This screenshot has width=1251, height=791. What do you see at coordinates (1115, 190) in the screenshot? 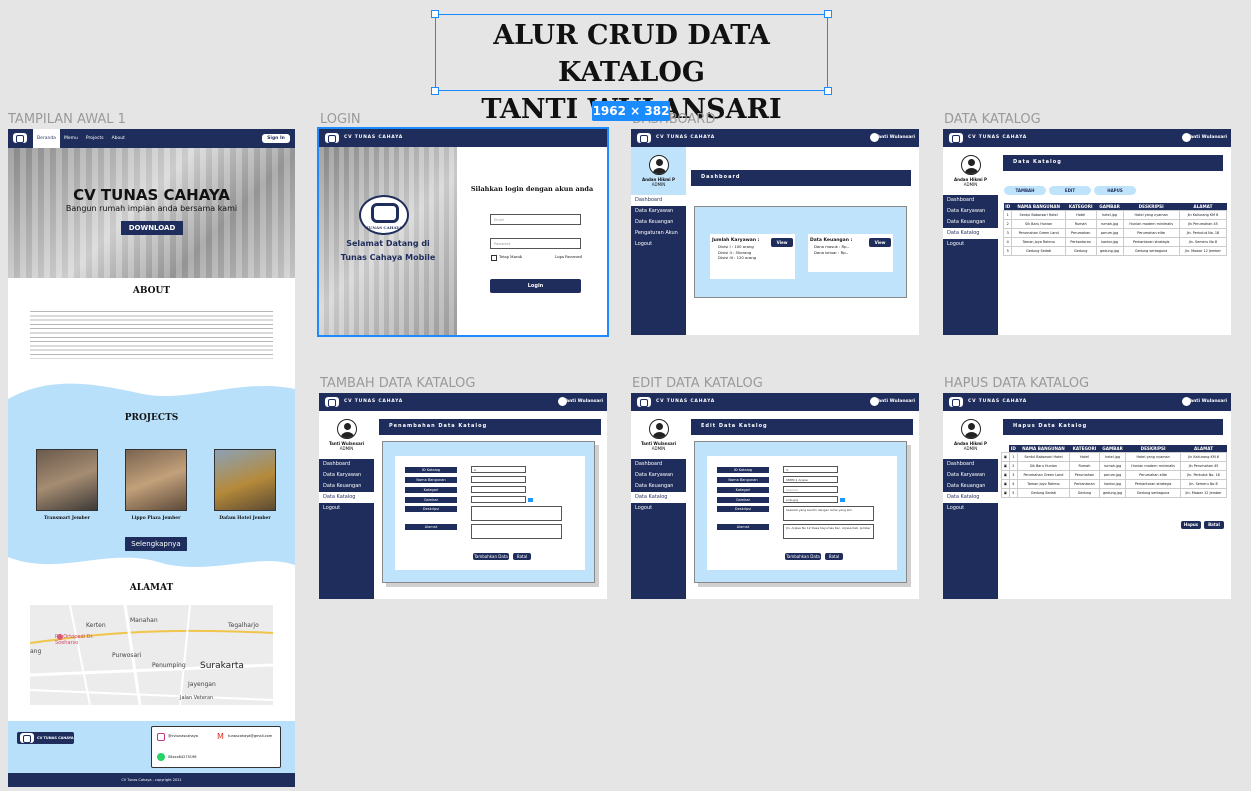
I see `hapus-button: HAPUS` at bounding box center [1115, 190].